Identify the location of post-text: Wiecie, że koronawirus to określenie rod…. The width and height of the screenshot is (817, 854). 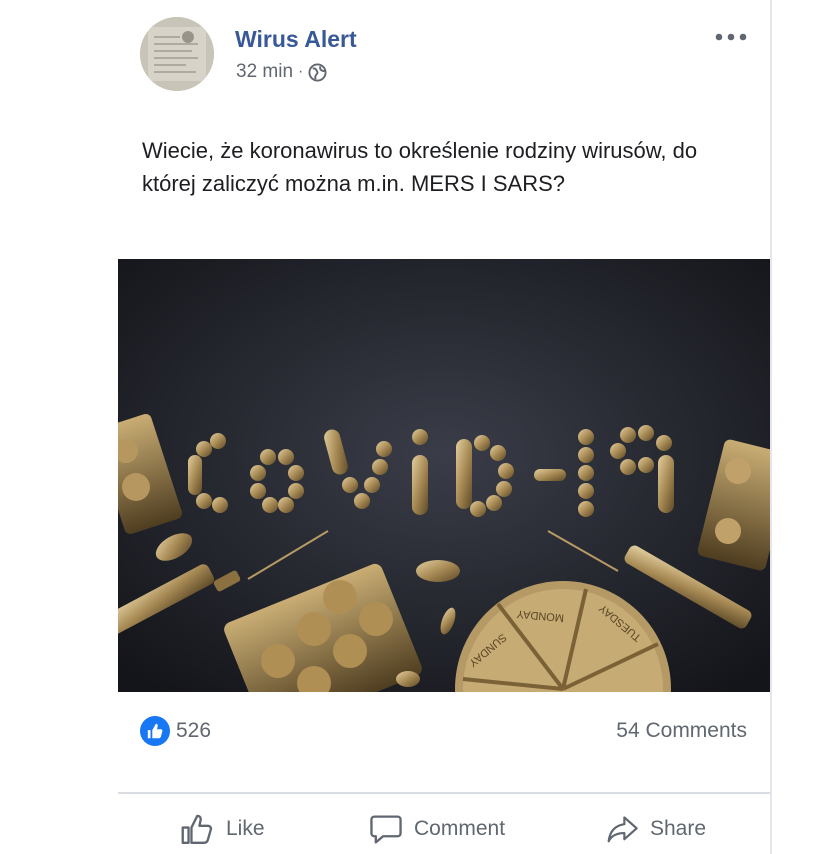
(420, 167).